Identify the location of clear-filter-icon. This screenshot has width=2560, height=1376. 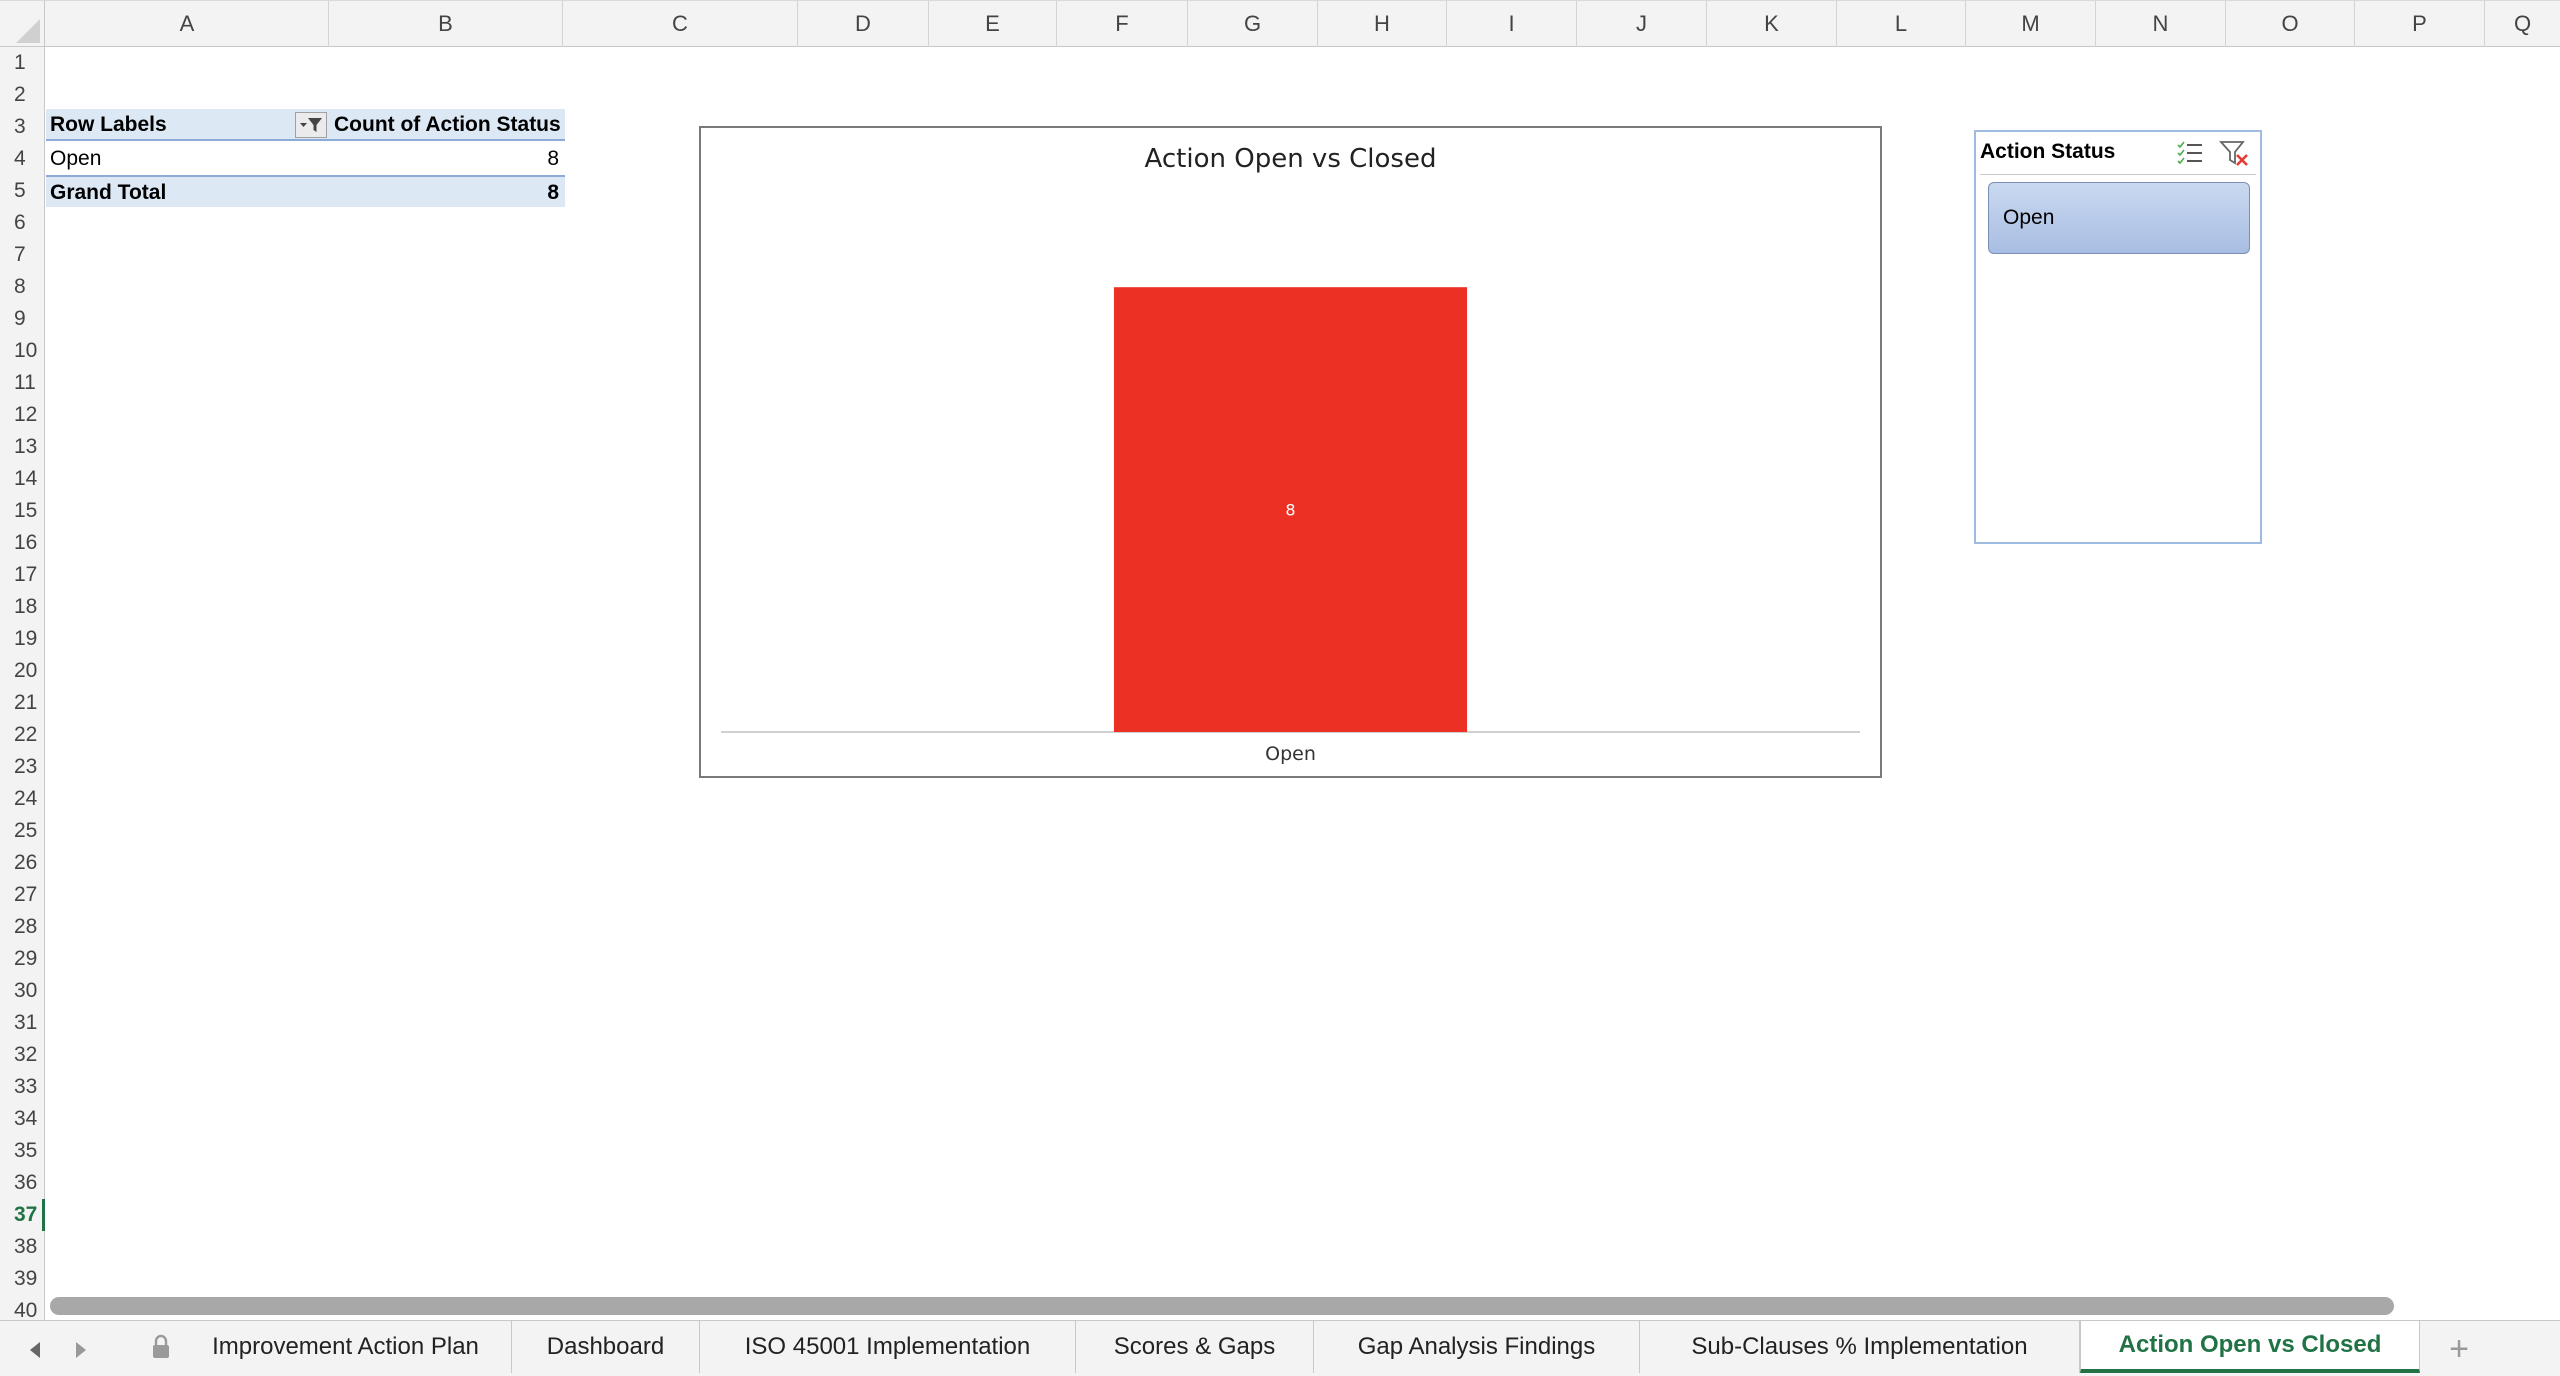
(2234, 153).